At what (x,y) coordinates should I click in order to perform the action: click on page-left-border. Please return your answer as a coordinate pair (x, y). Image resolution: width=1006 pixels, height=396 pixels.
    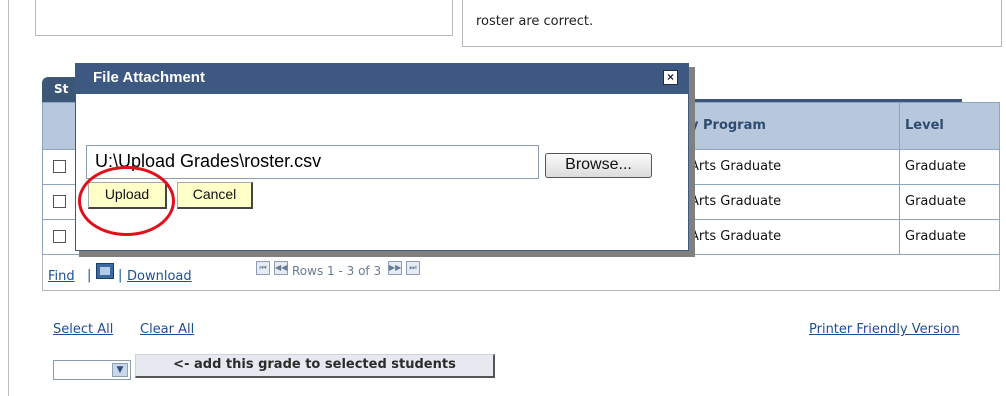
    Looking at the image, I should click on (8, 198).